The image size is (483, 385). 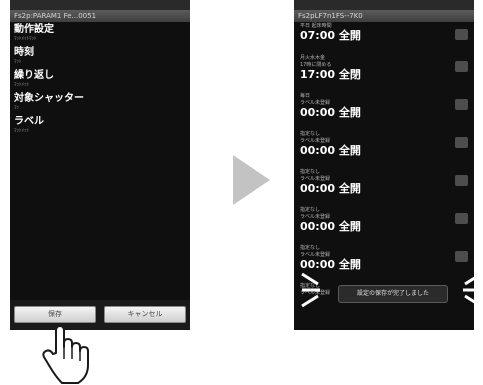 What do you see at coordinates (100, 56) in the screenshot?
I see `setting-time: 時刻 ﾏｯﾄ` at bounding box center [100, 56].